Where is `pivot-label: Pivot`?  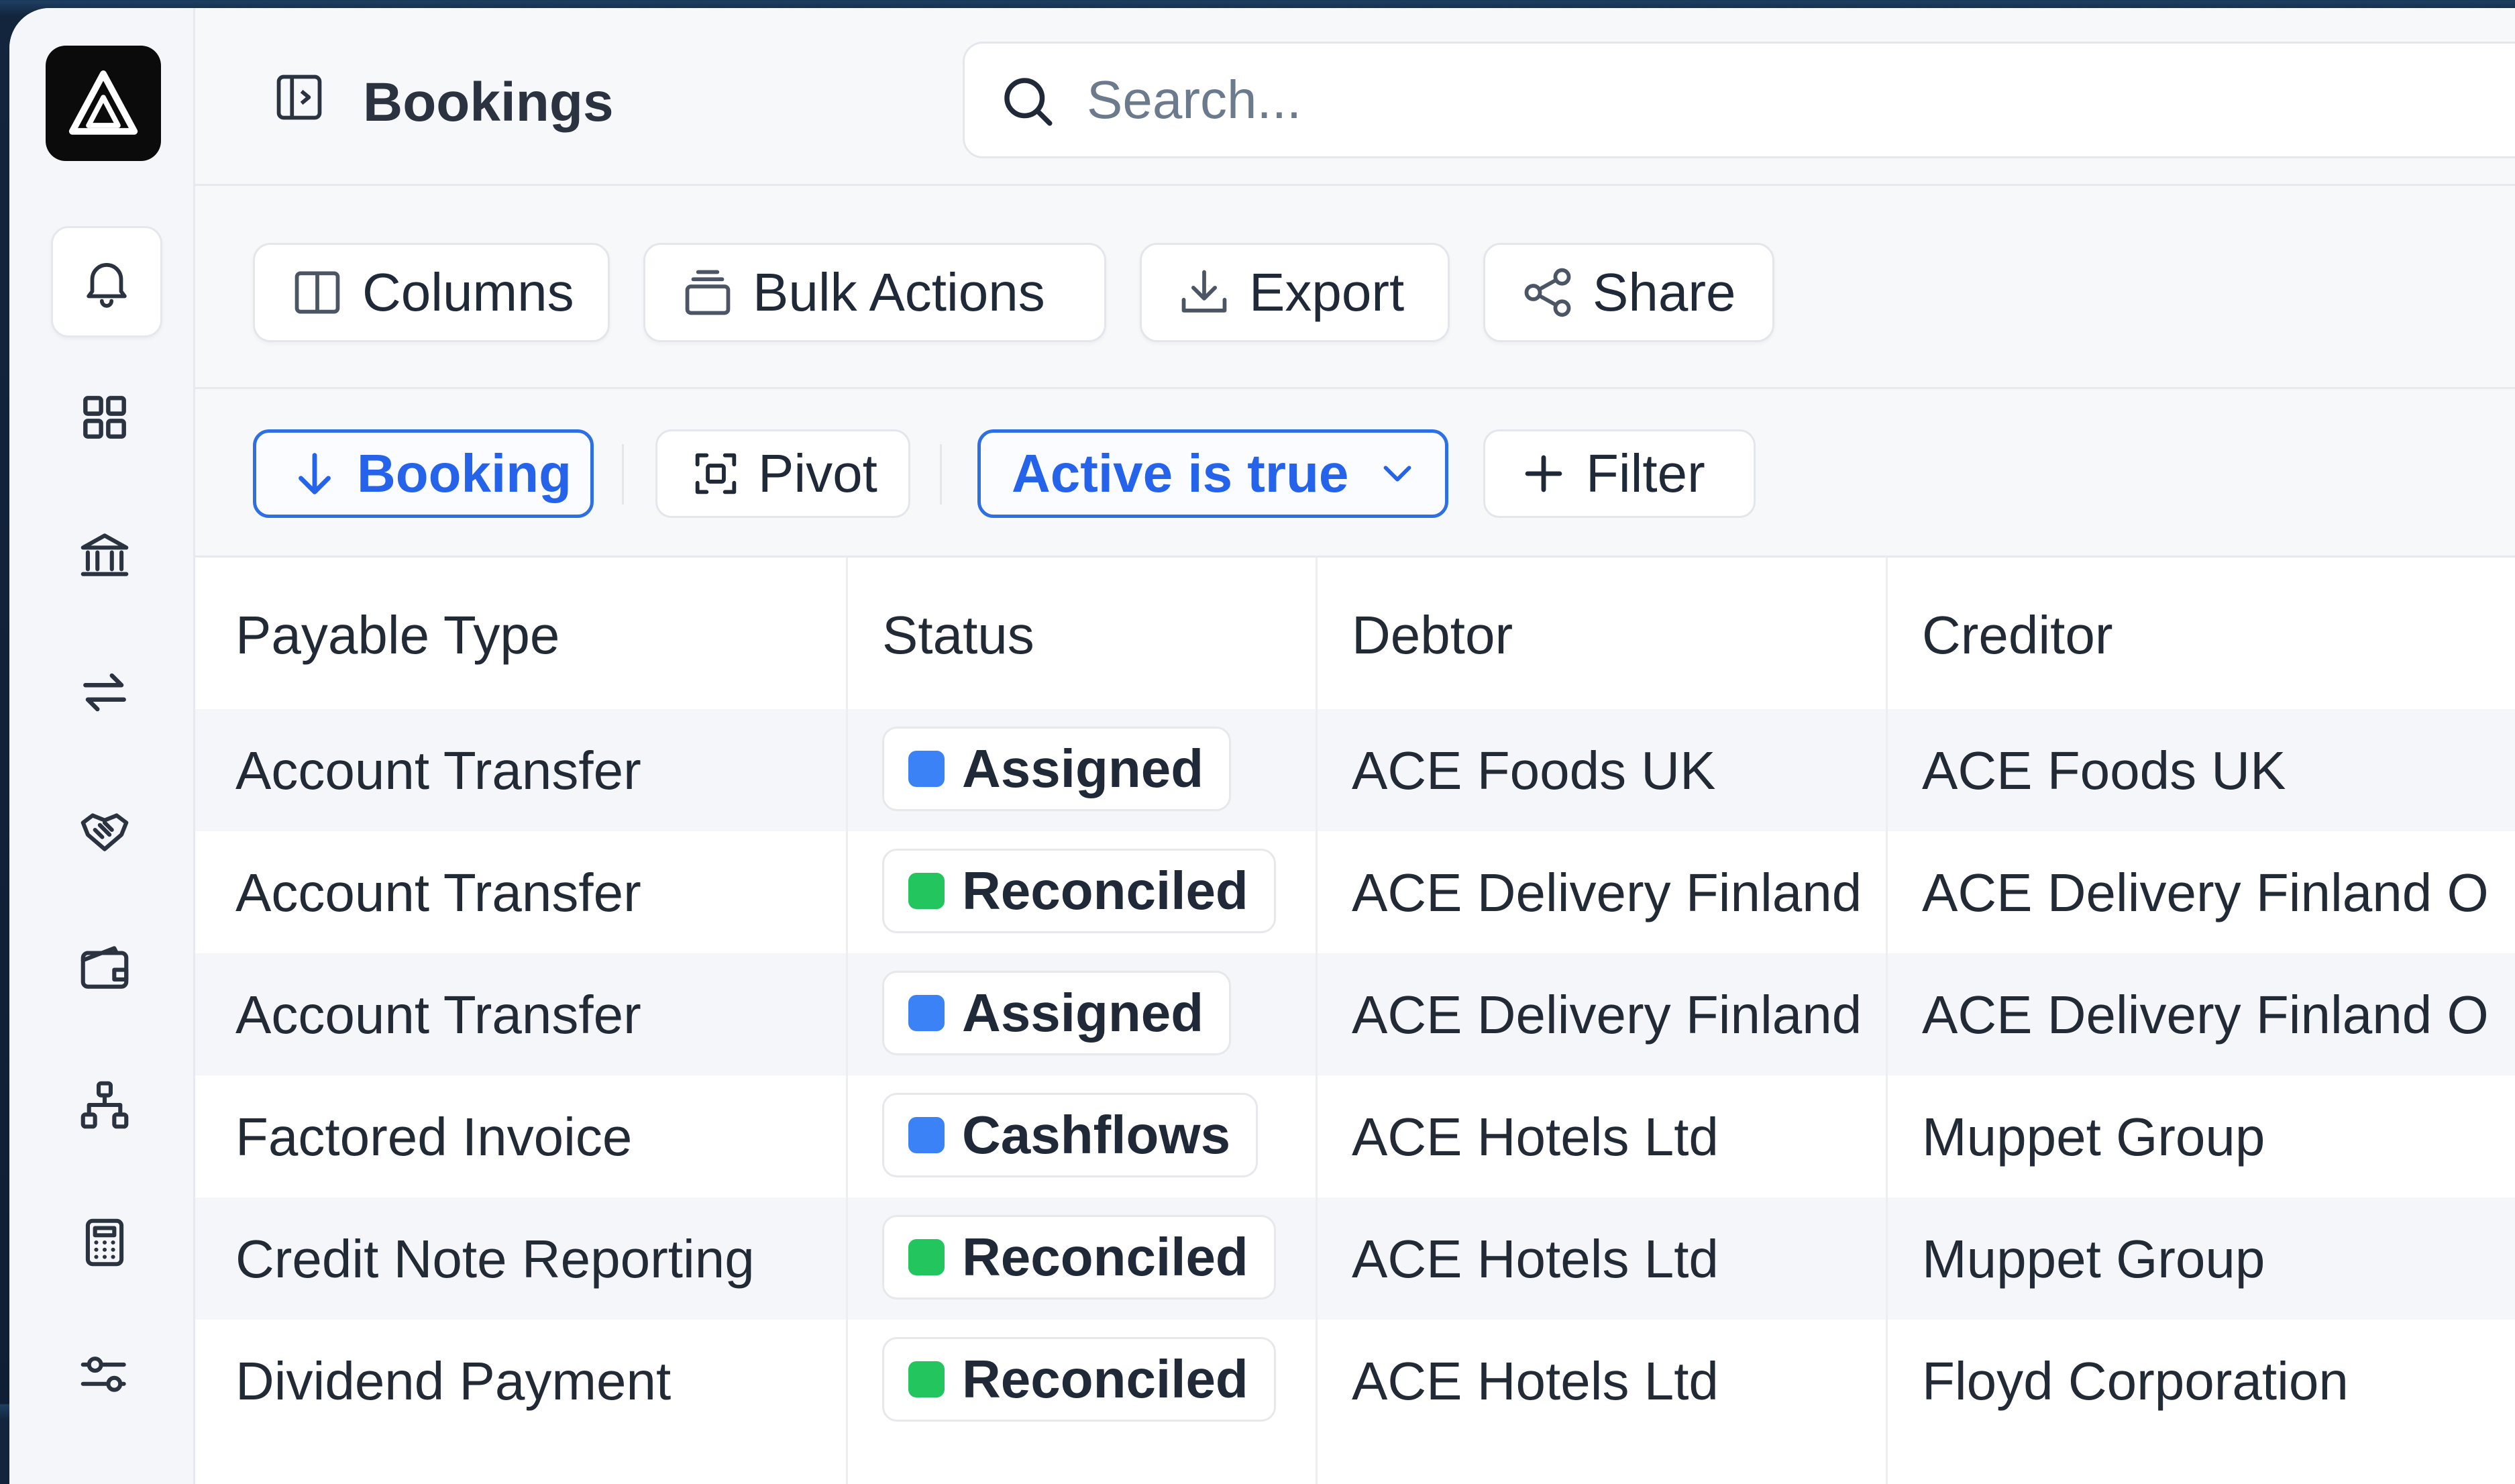 pivot-label: Pivot is located at coordinates (817, 473).